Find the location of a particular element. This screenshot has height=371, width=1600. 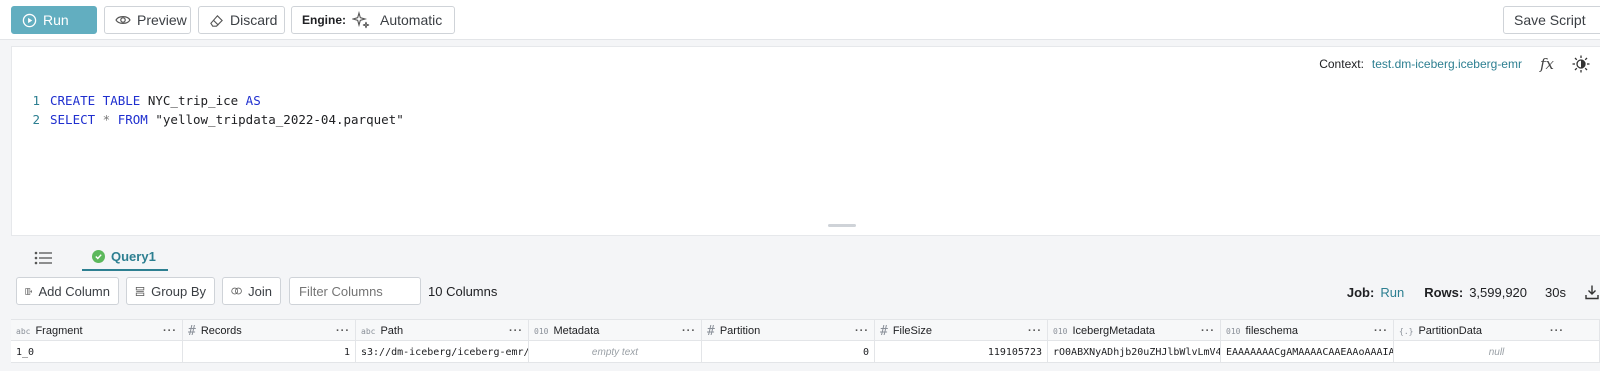

duration: 30s is located at coordinates (1555, 292).